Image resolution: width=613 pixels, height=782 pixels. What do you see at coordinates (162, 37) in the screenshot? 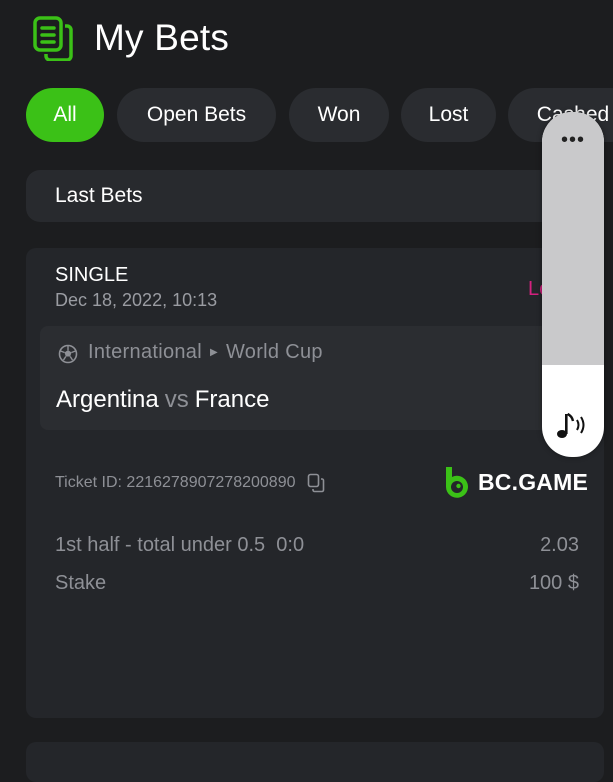
I see `page-title: My Bets` at bounding box center [162, 37].